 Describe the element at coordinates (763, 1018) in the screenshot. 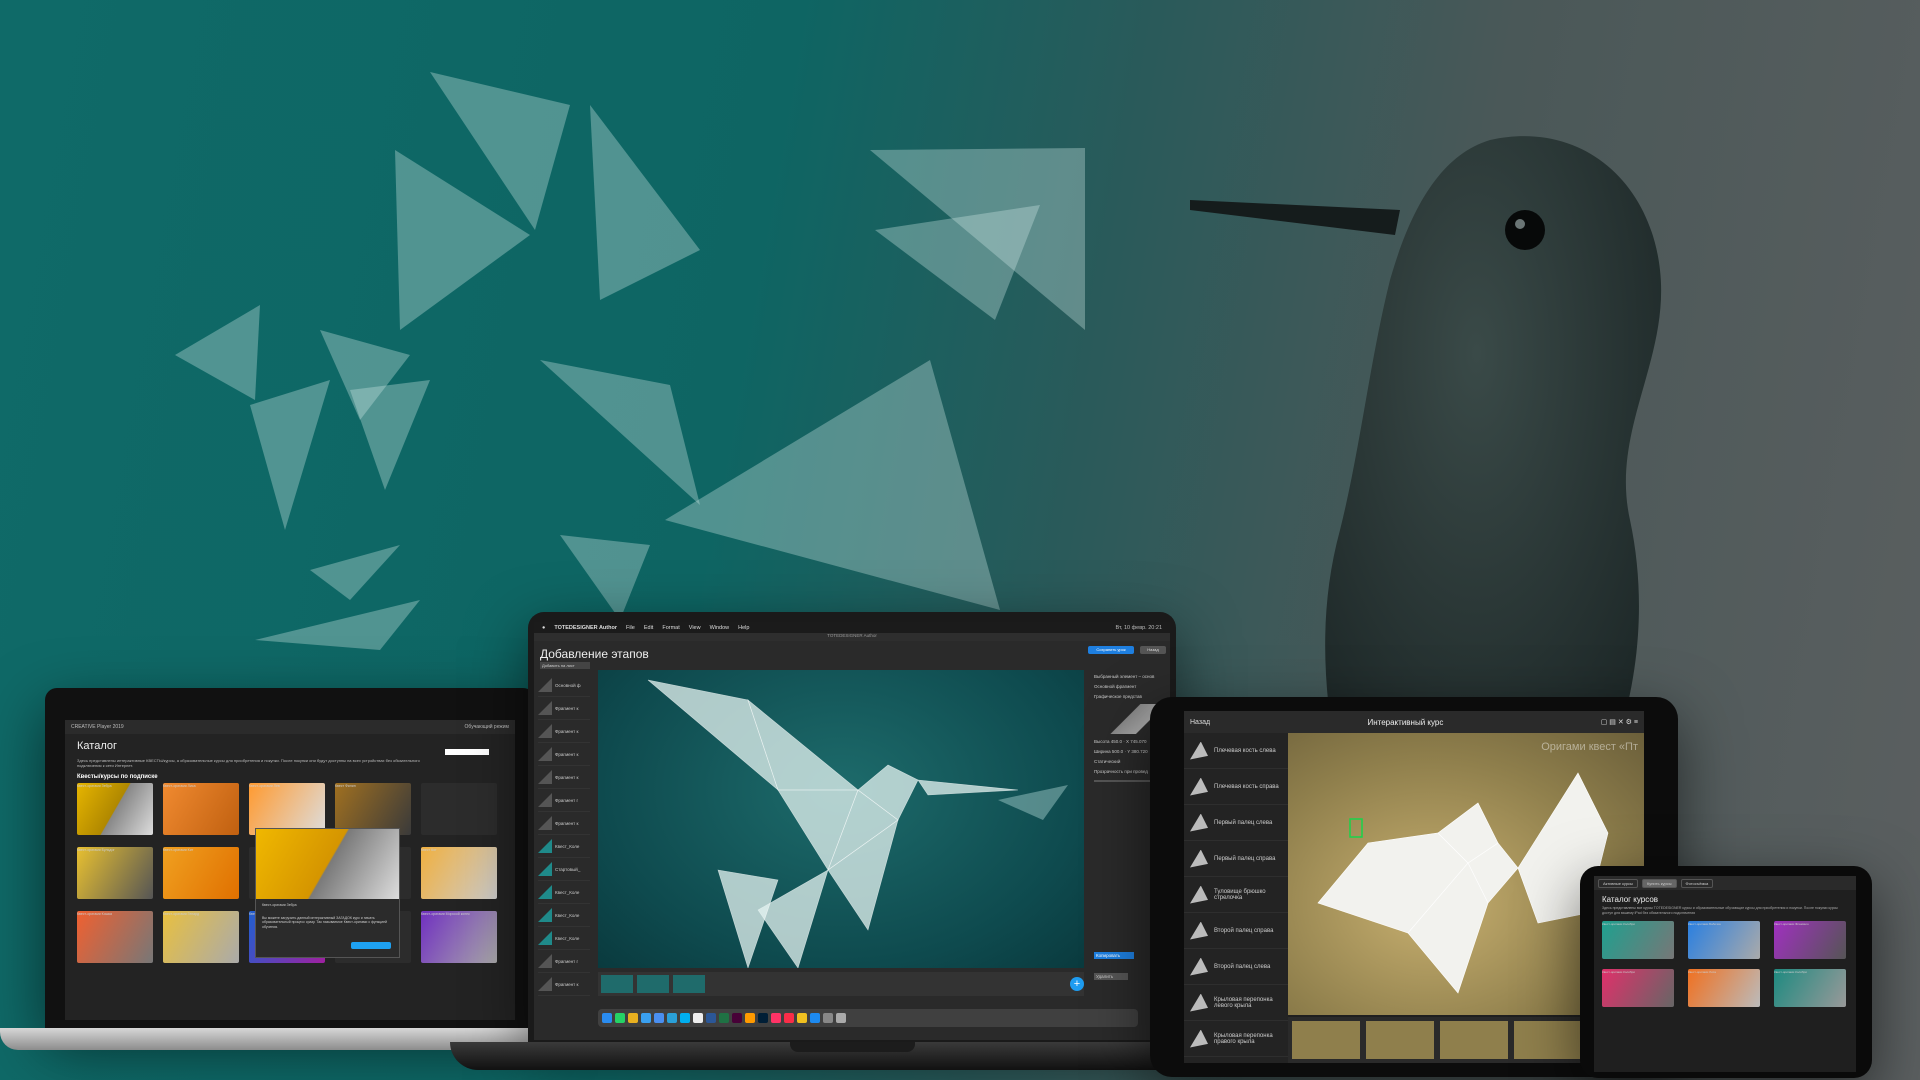

I see `photoshop-icon` at that location.